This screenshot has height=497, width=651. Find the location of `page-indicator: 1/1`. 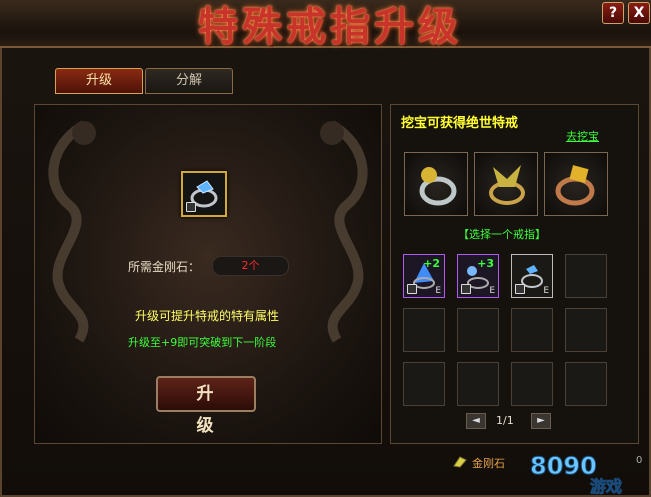

page-indicator: 1/1 is located at coordinates (505, 420).